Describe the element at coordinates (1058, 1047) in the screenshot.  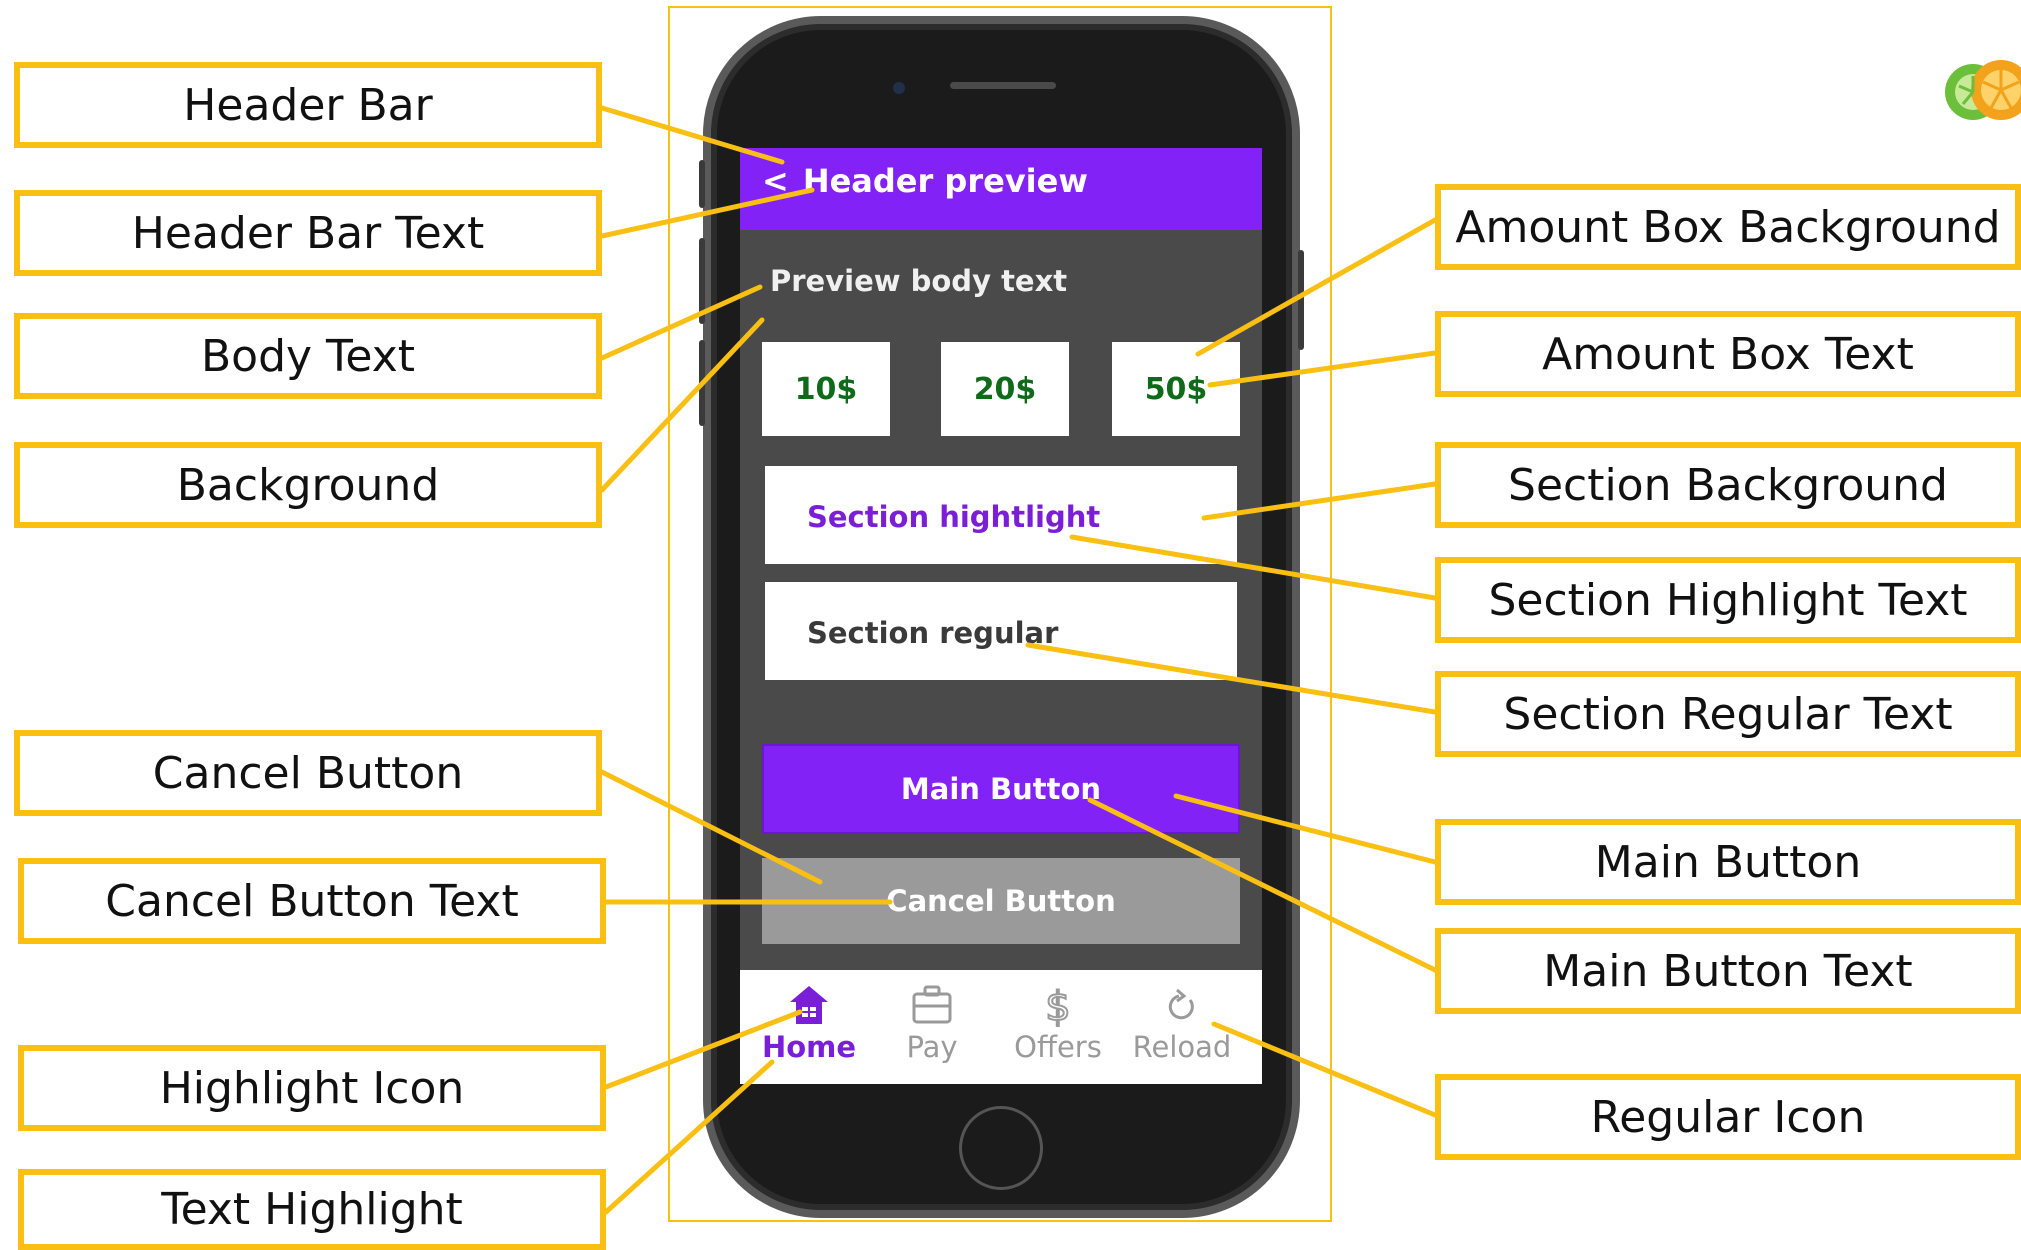
I see `tab-label-offers: Offers` at that location.